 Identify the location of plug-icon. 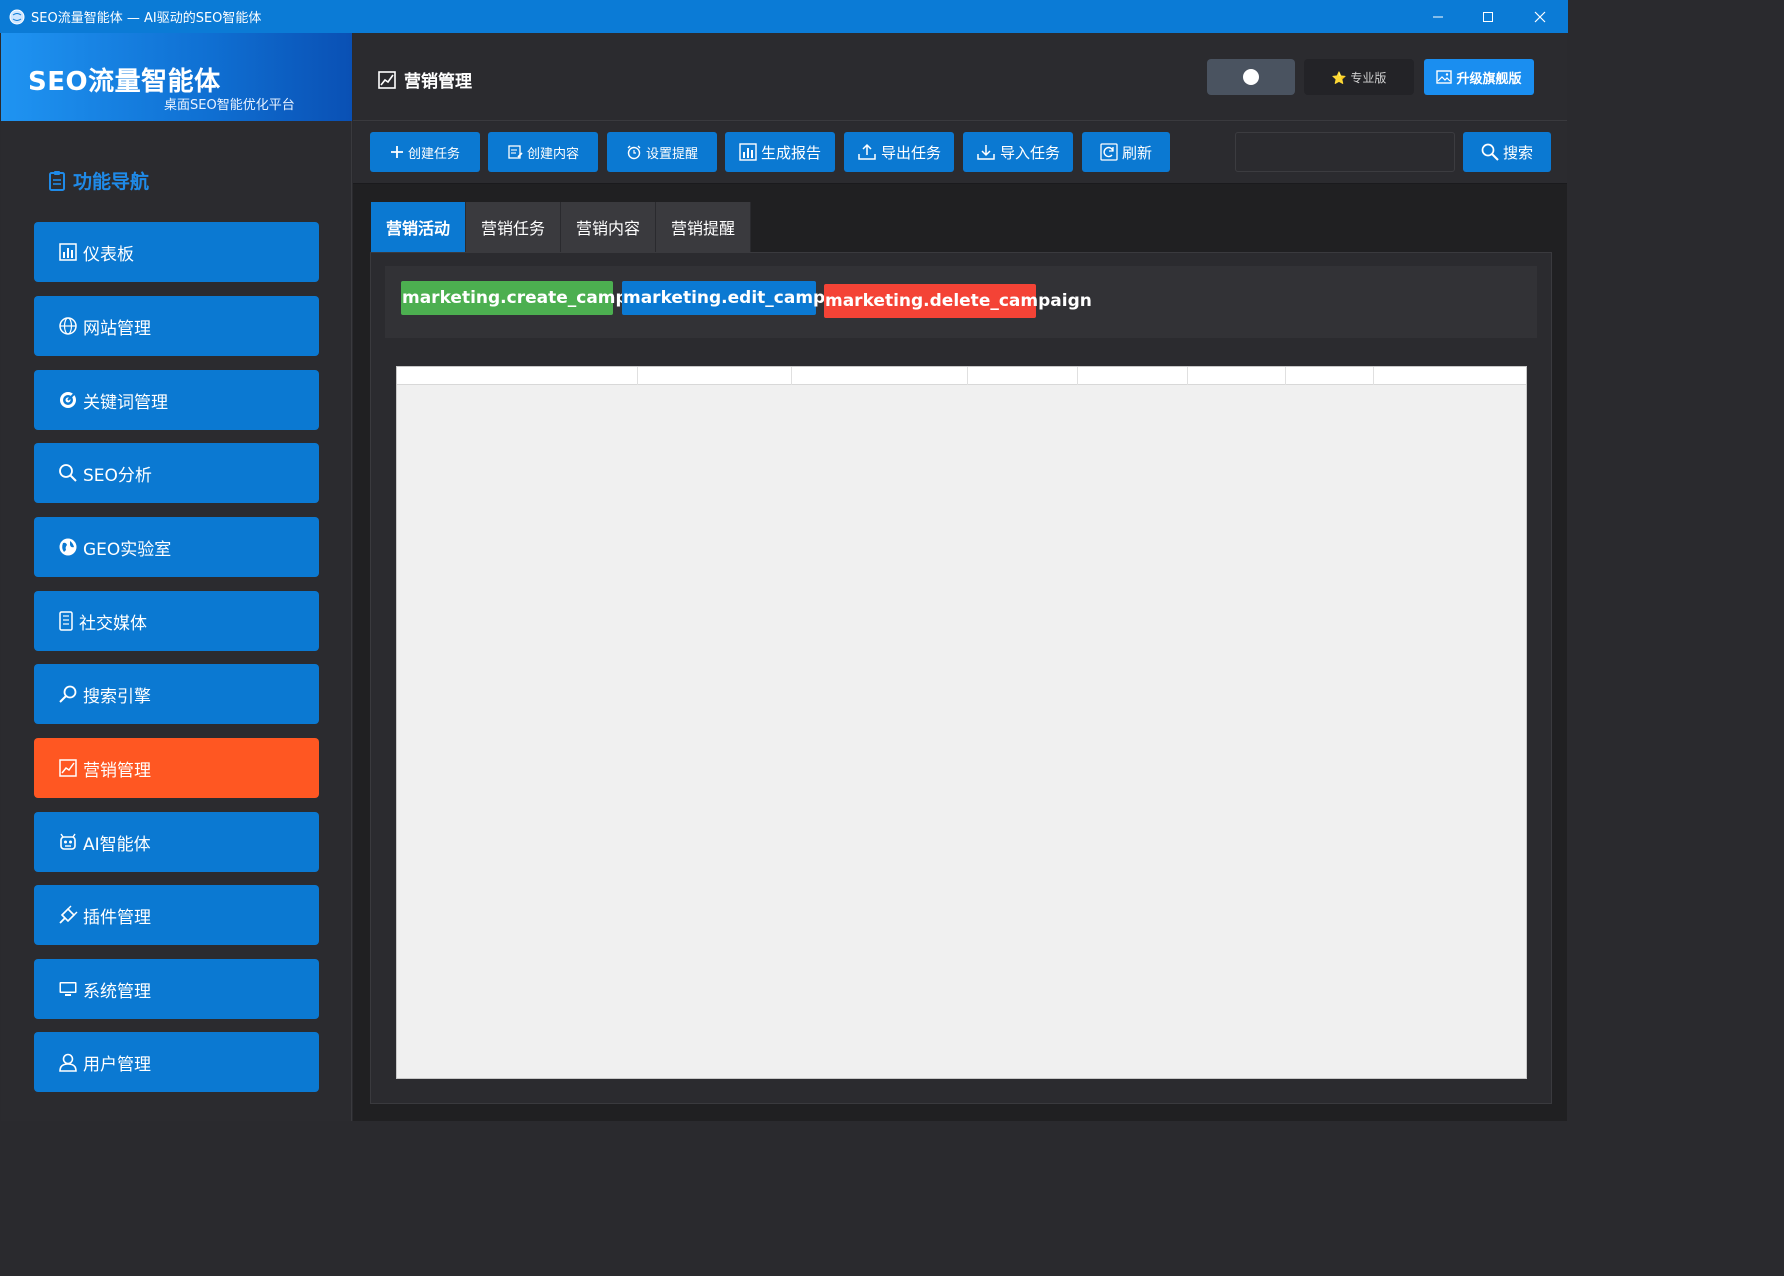
(68, 914).